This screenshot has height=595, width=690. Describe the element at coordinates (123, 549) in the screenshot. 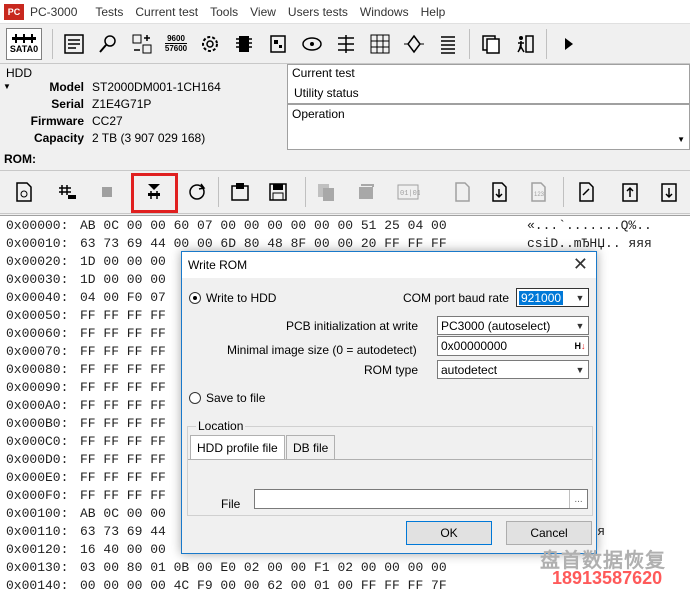

I see `hex-bytes: 16 40 00 00` at that location.